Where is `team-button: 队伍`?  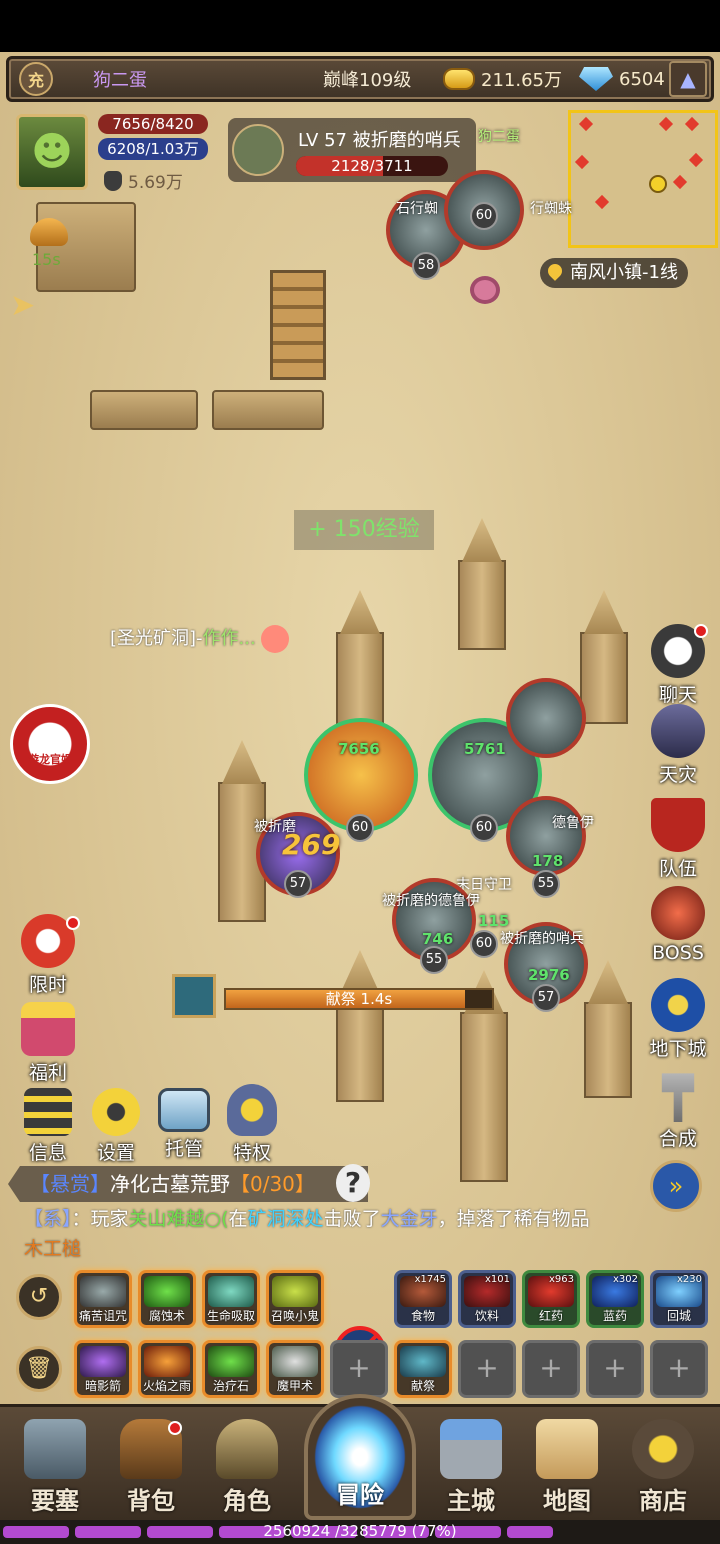 team-button: 队伍 is located at coordinates (678, 839).